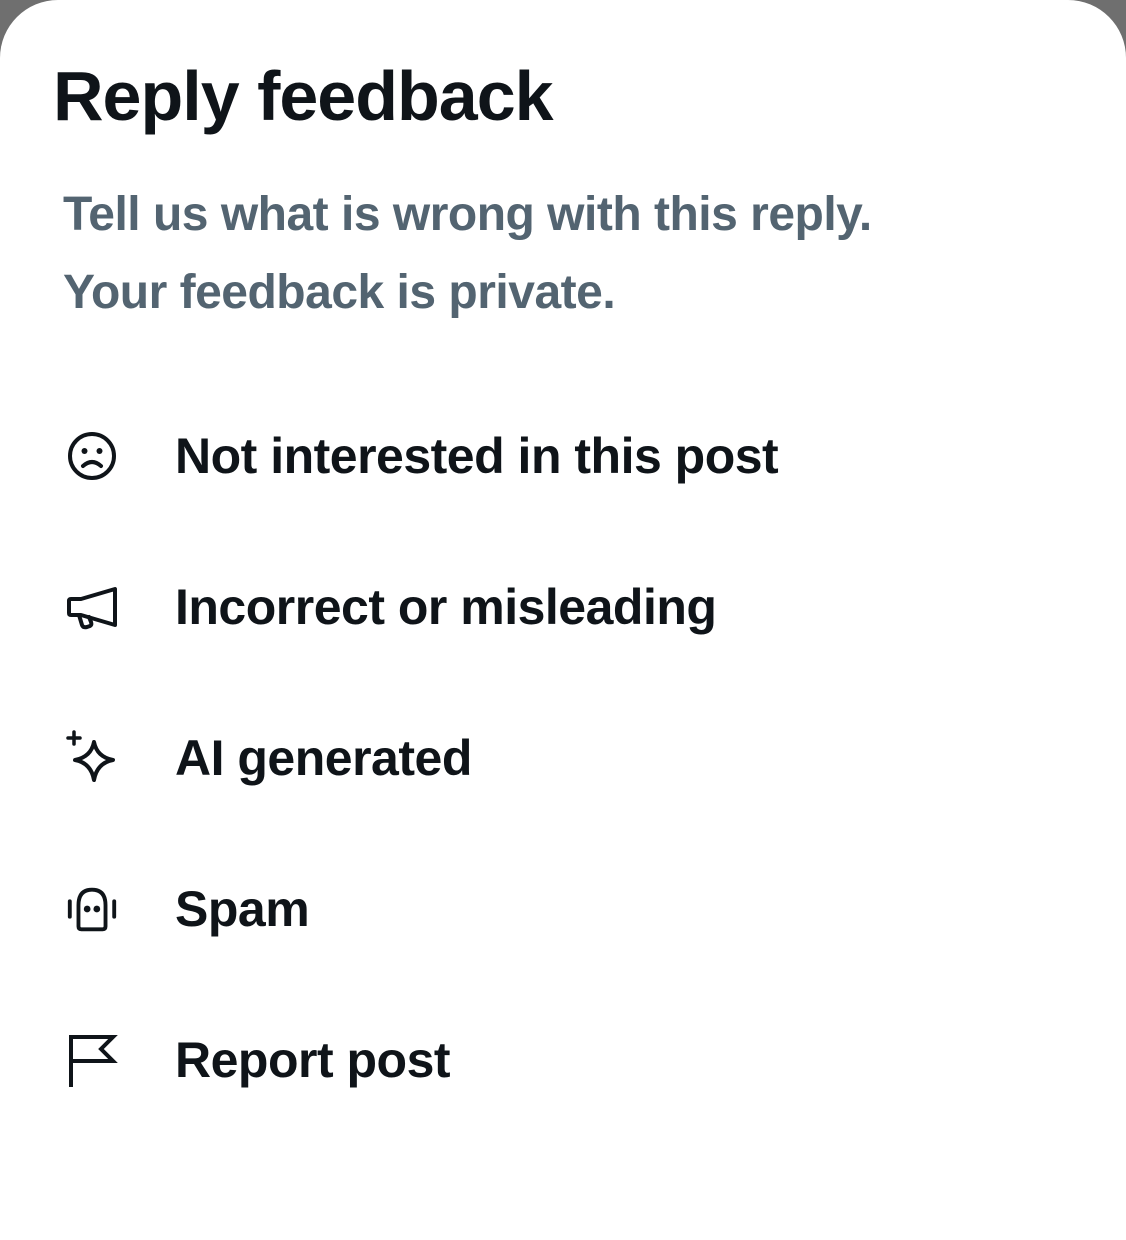  I want to click on option-report-post: Report post, so click(563, 1059).